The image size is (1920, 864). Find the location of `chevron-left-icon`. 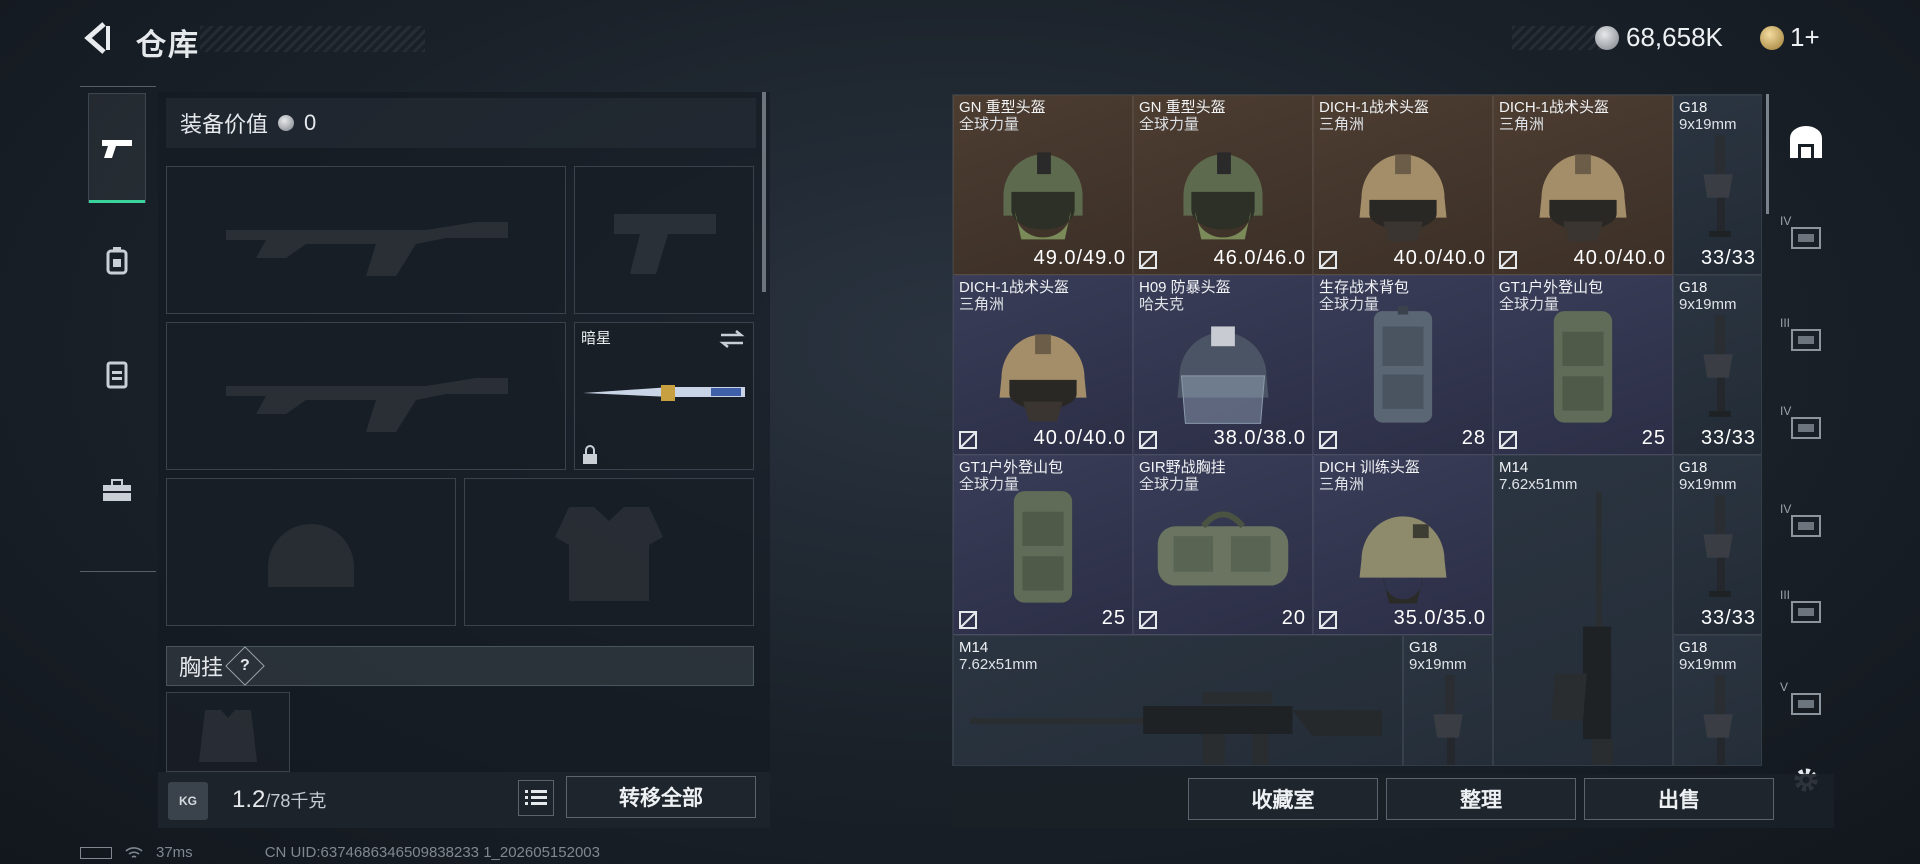

chevron-left-icon is located at coordinates (97, 38).